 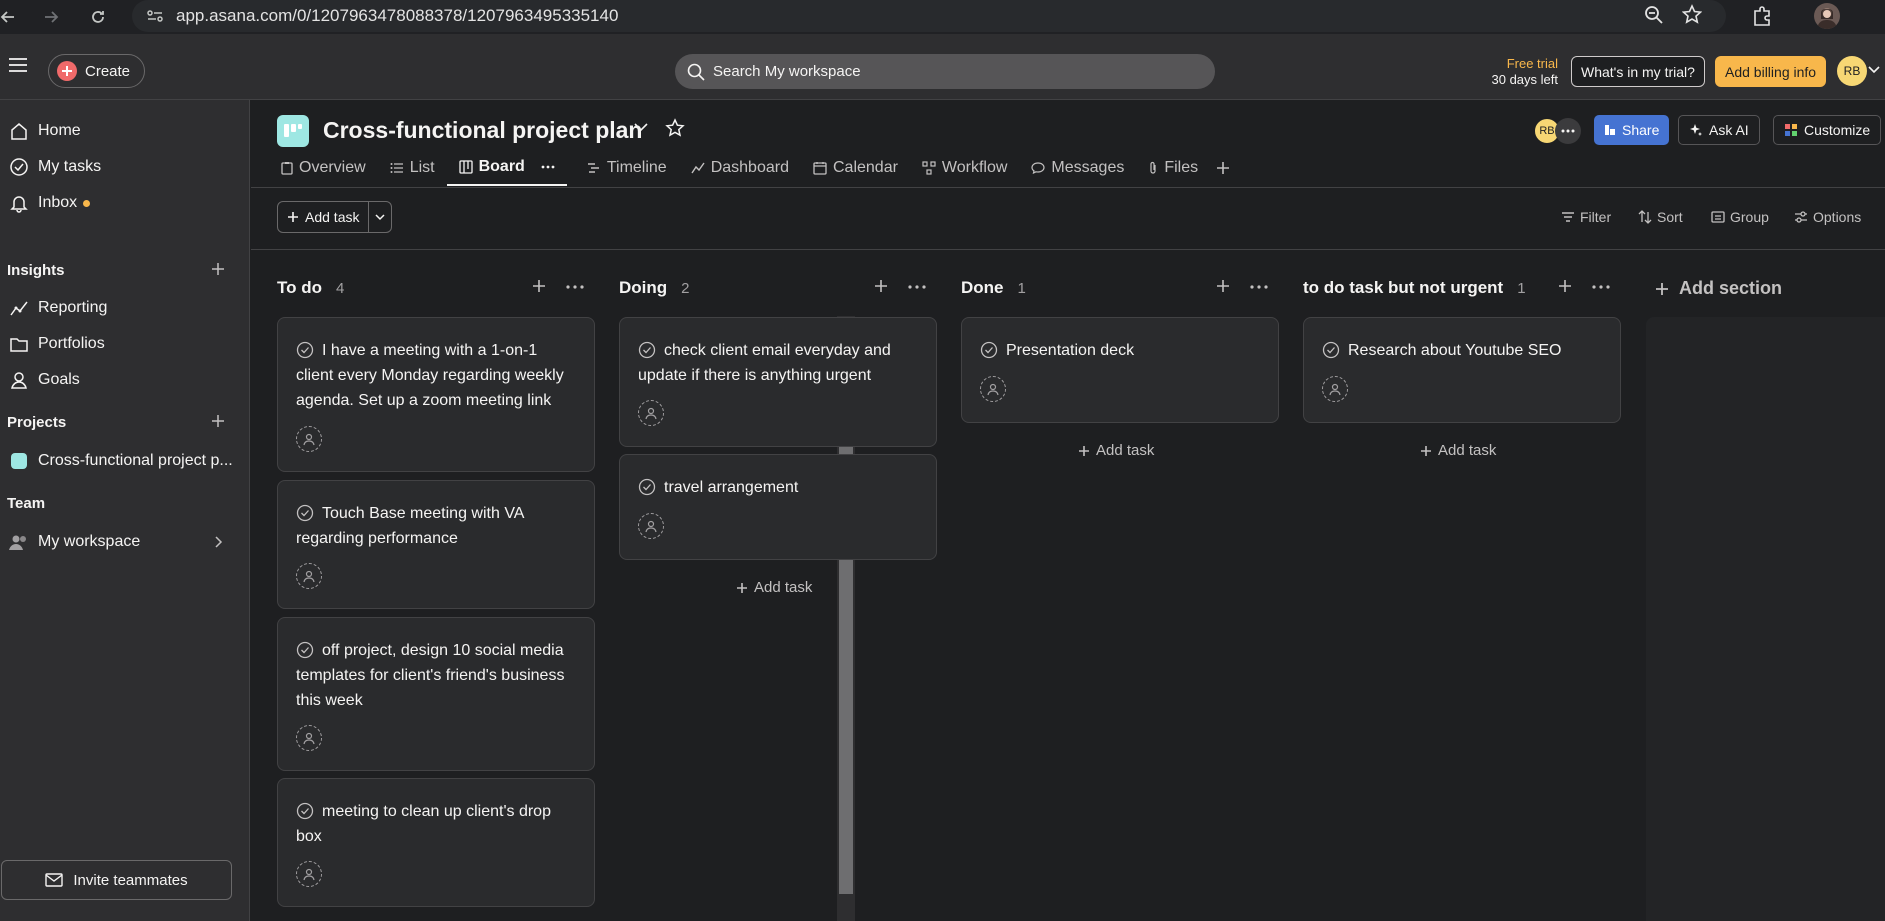 I want to click on tab-more-icon, so click(x=548, y=167).